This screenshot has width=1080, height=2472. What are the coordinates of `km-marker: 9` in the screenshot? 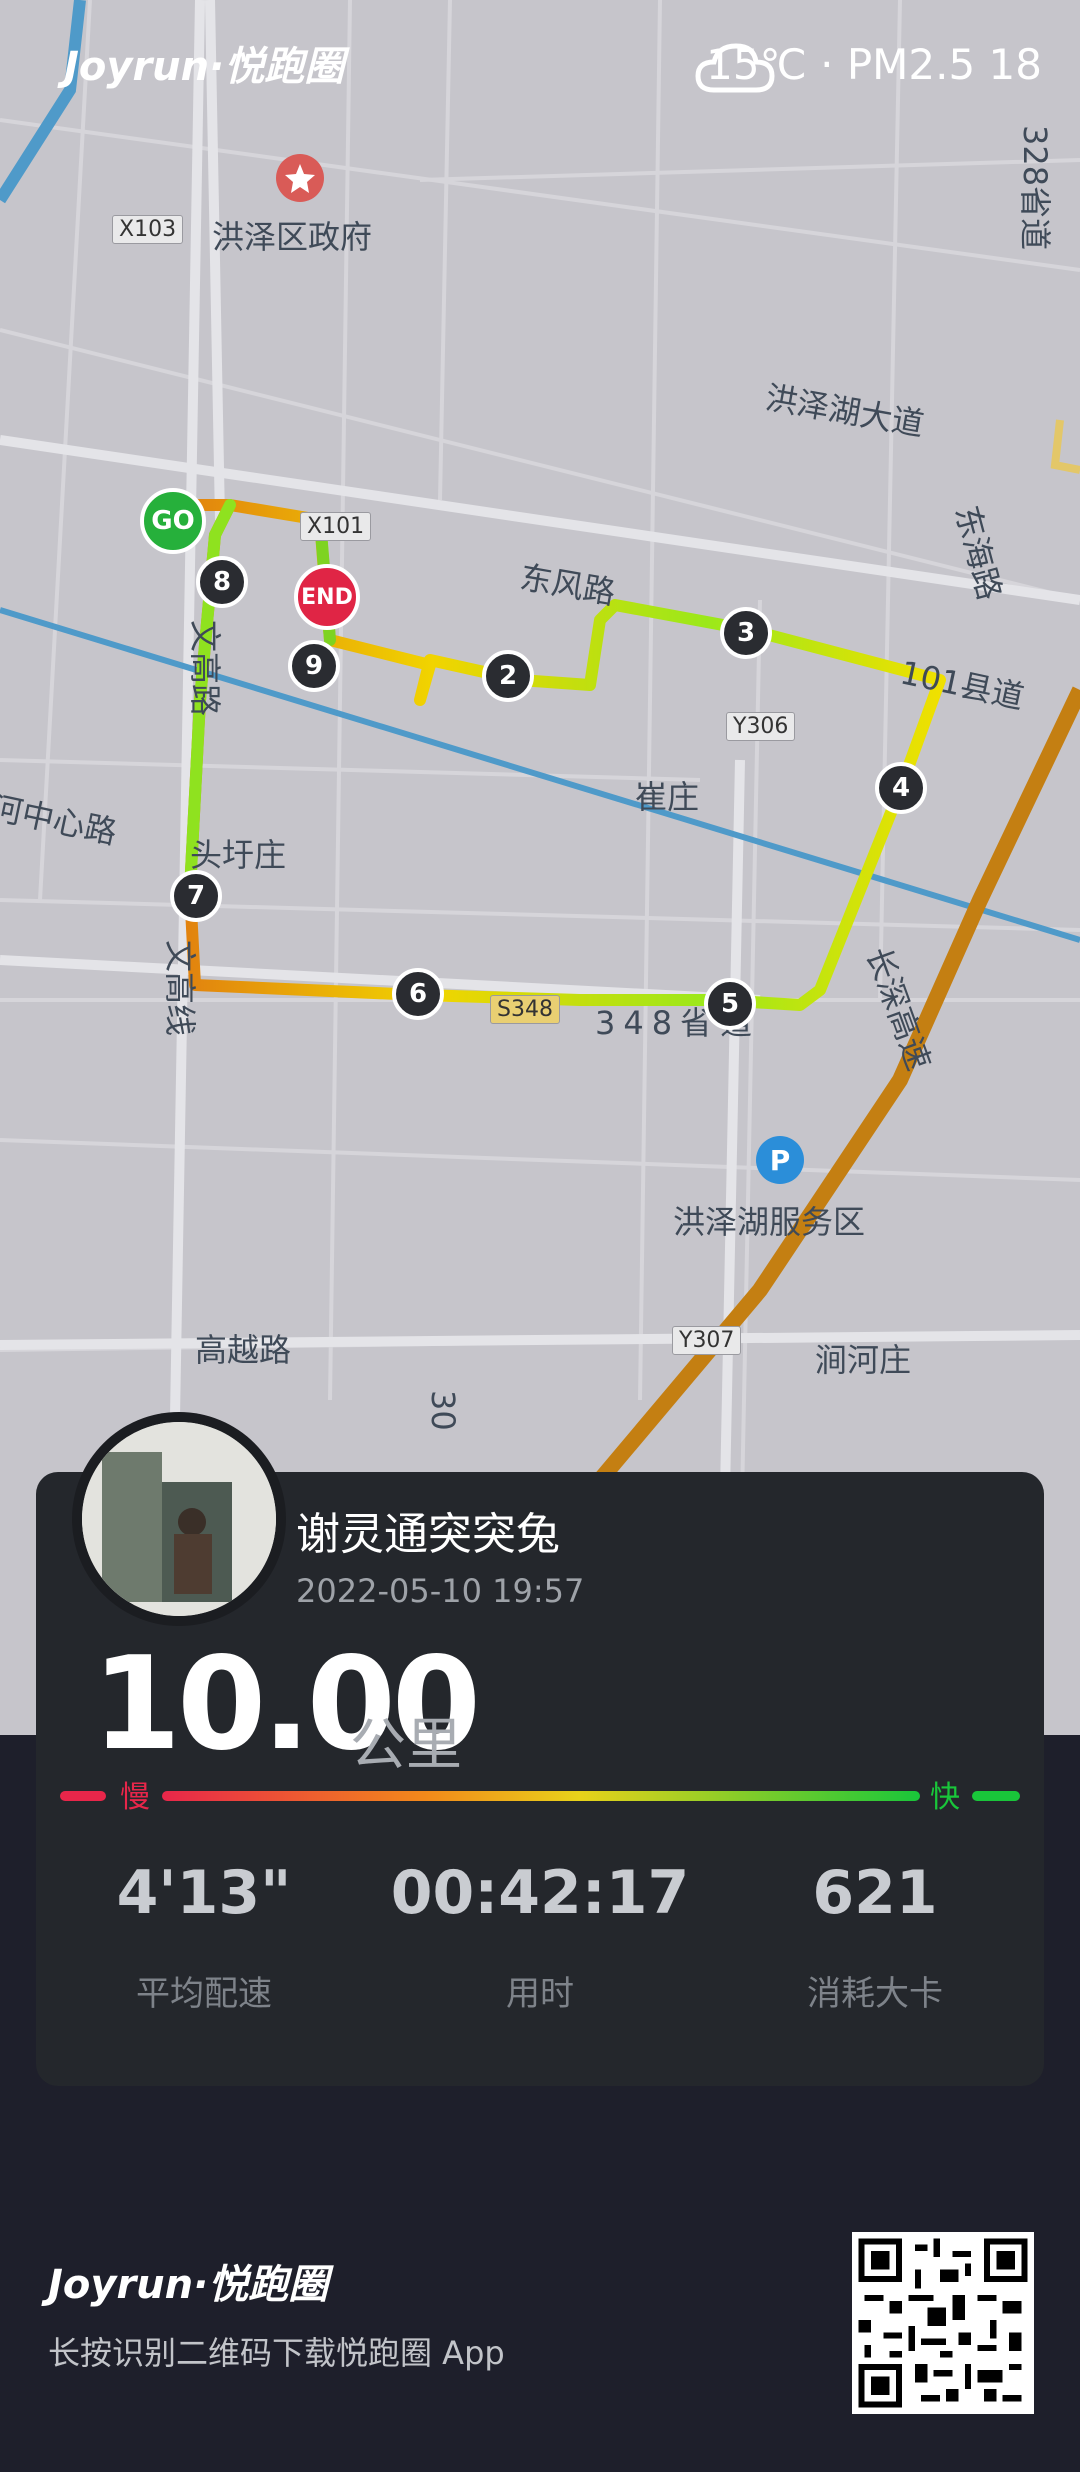 It's located at (314, 666).